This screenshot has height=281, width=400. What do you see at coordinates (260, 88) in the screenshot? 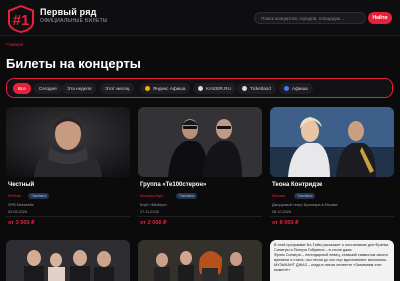
I see `filter-label: Ticketland` at bounding box center [260, 88].